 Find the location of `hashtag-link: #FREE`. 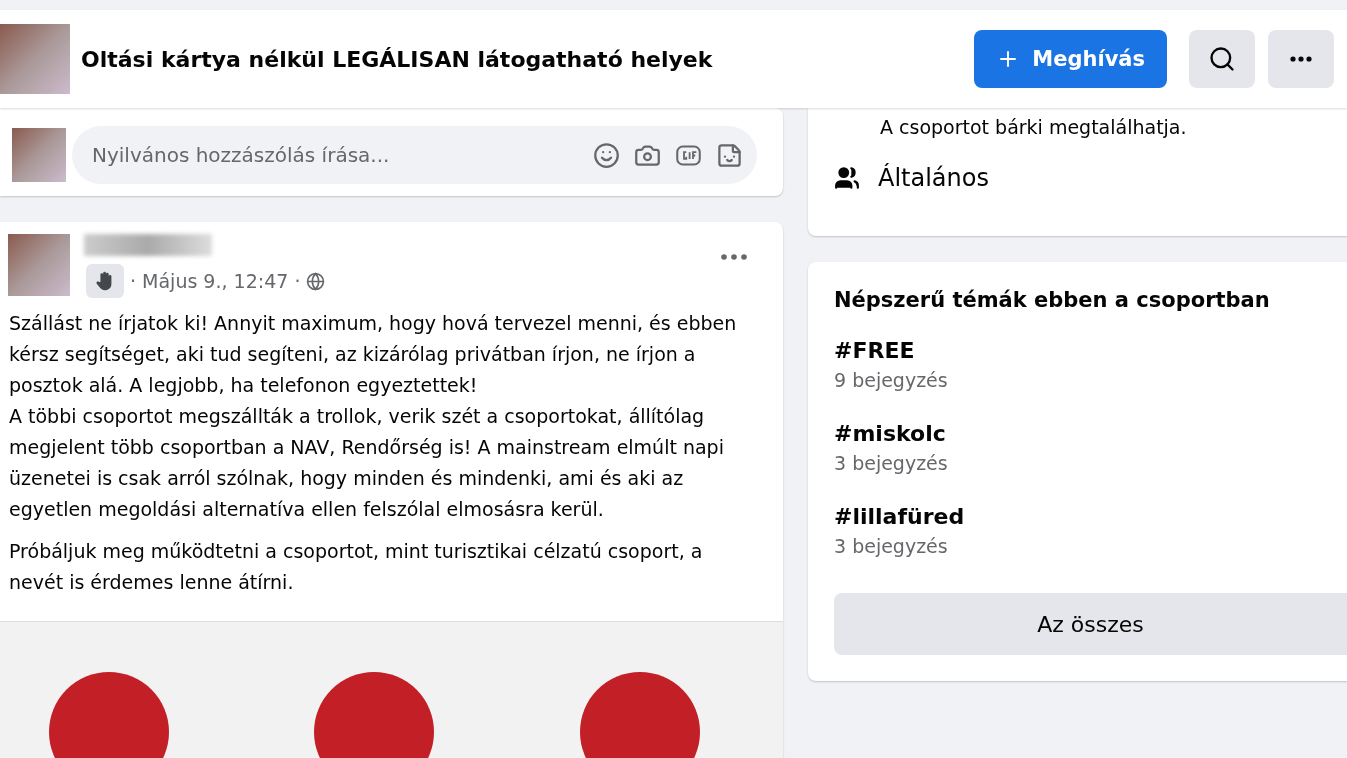

hashtag-link: #FREE is located at coordinates (1090, 350).